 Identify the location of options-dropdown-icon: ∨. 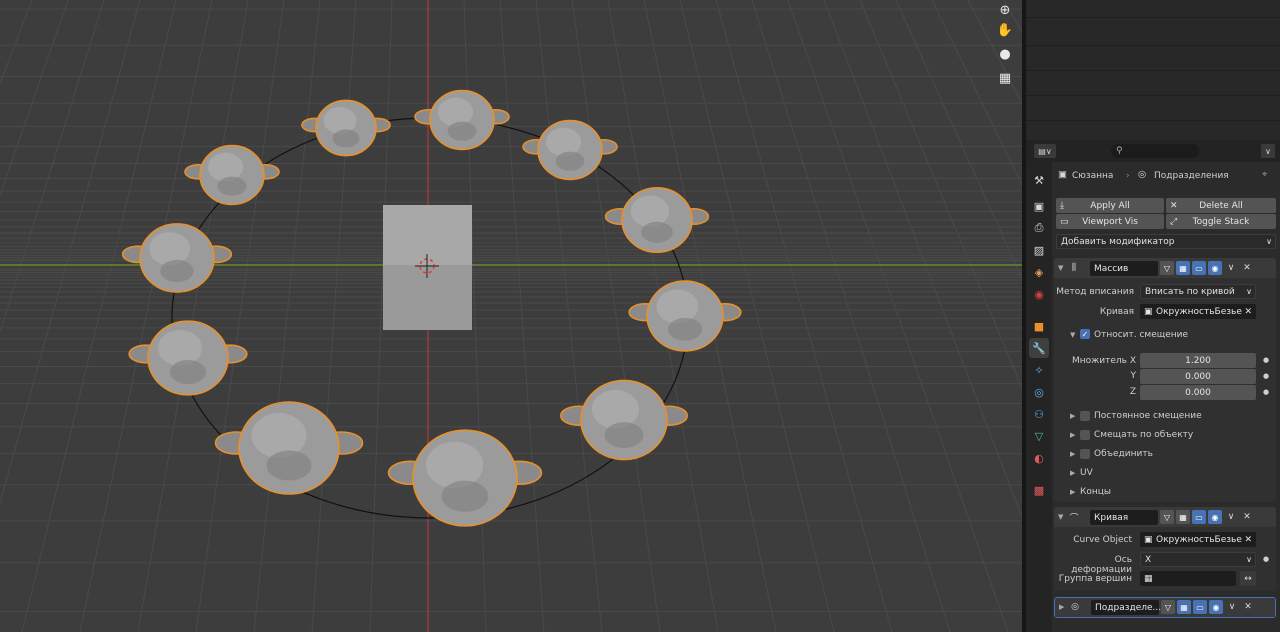
(1268, 151).